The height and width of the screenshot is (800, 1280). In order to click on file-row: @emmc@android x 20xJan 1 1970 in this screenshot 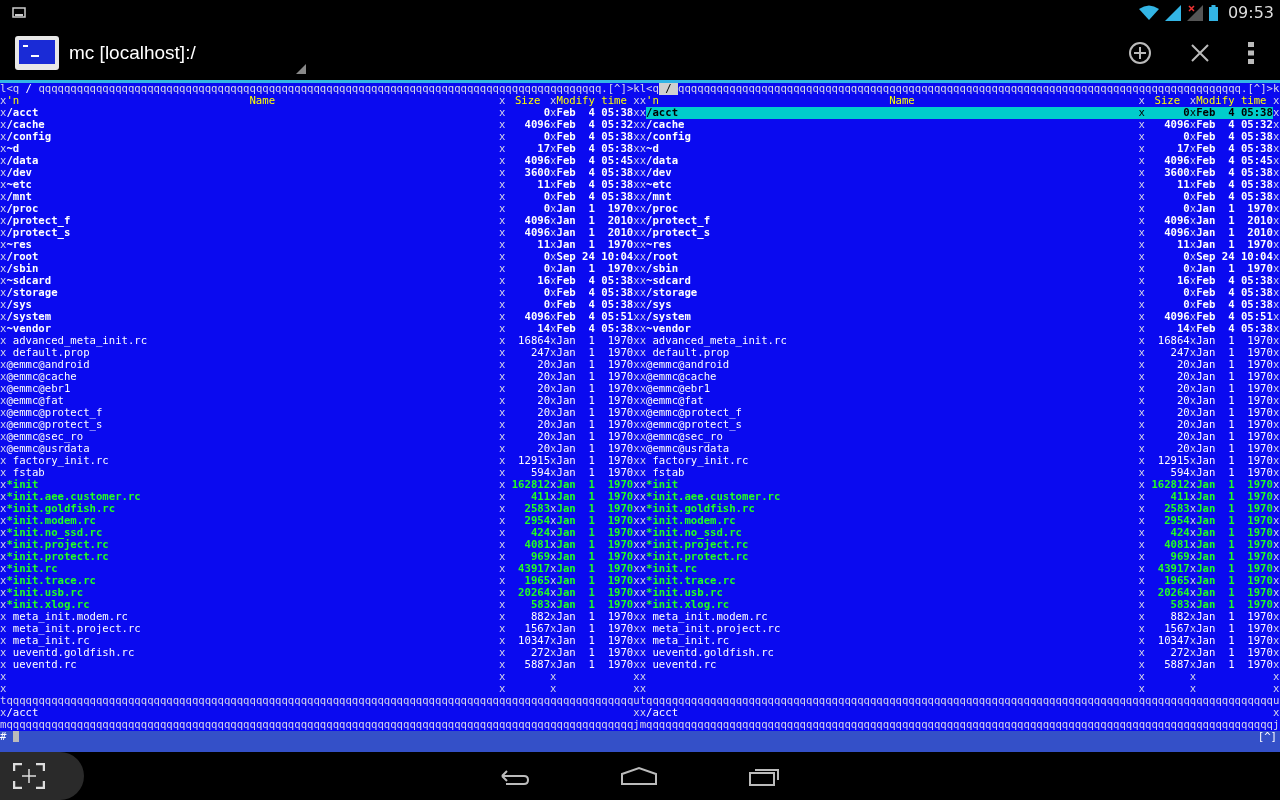, I will do `click(959, 365)`.